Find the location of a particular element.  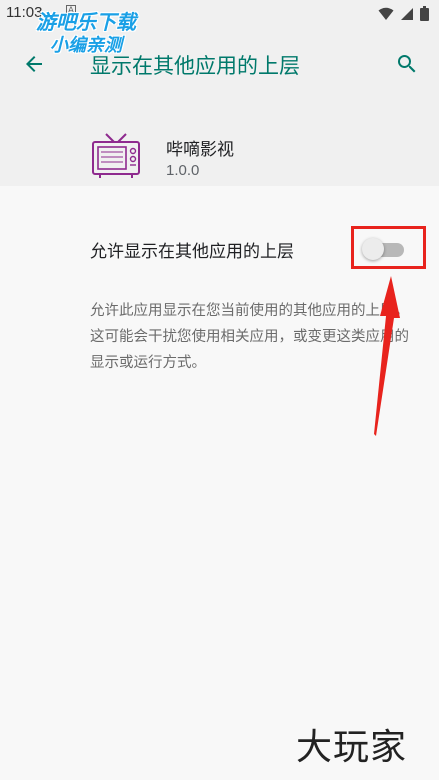

app-version: 1.0.0 is located at coordinates (183, 170).